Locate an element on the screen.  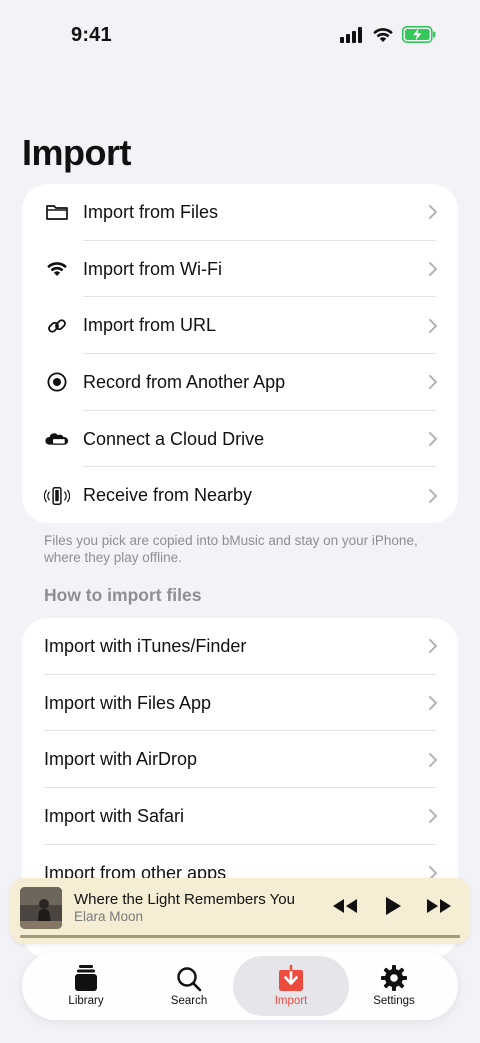
tab-label: Search is located at coordinates (189, 1001).